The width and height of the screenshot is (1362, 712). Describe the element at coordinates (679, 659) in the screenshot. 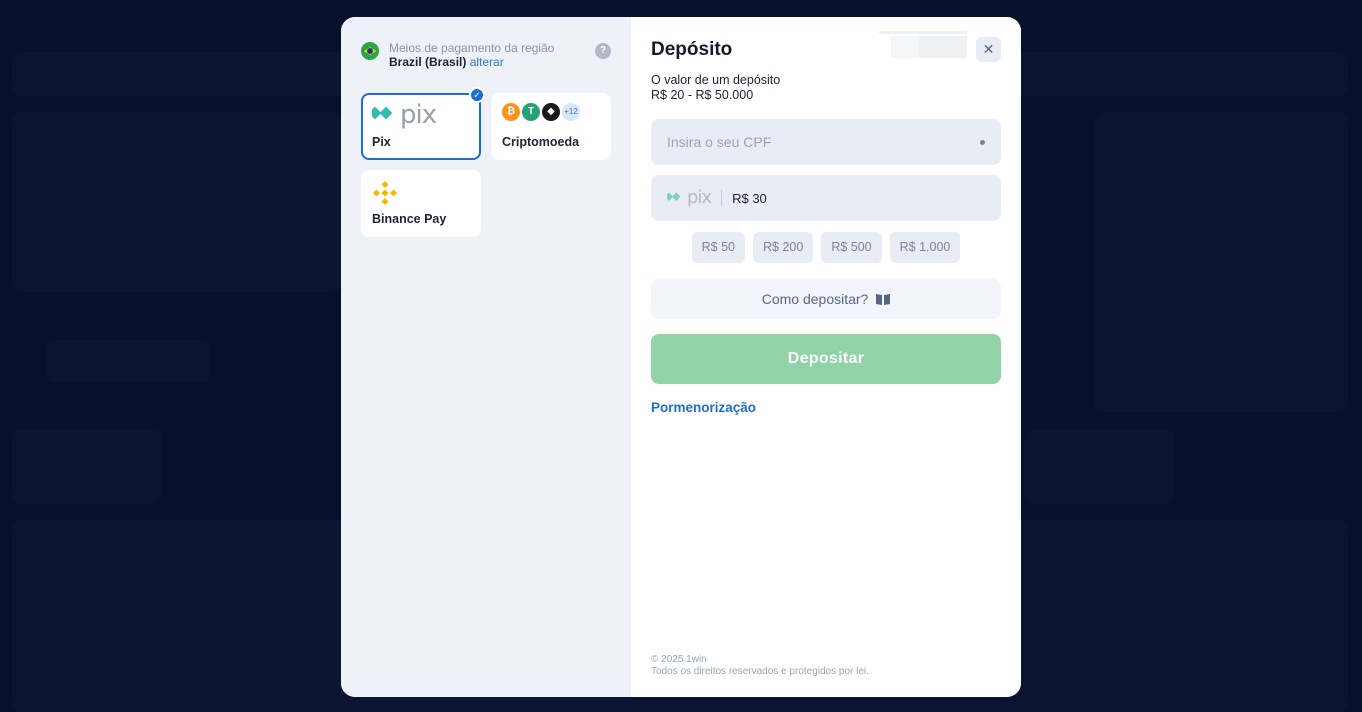

I see `footer-copyright: © 2025 1win` at that location.